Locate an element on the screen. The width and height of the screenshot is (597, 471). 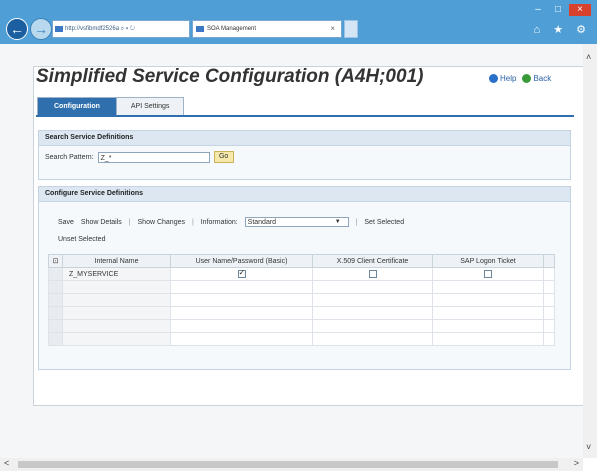
sap-logon-cell is located at coordinates (488, 274).